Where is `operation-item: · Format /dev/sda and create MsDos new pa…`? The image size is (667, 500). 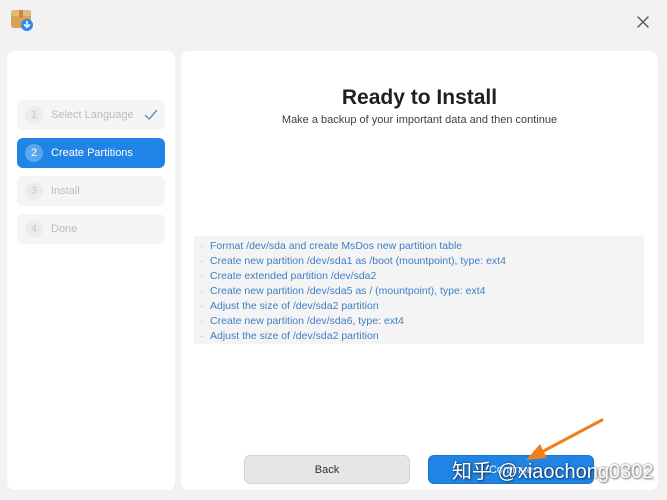
operation-item: · Format /dev/sda and create MsDos new pa… is located at coordinates (331, 246).